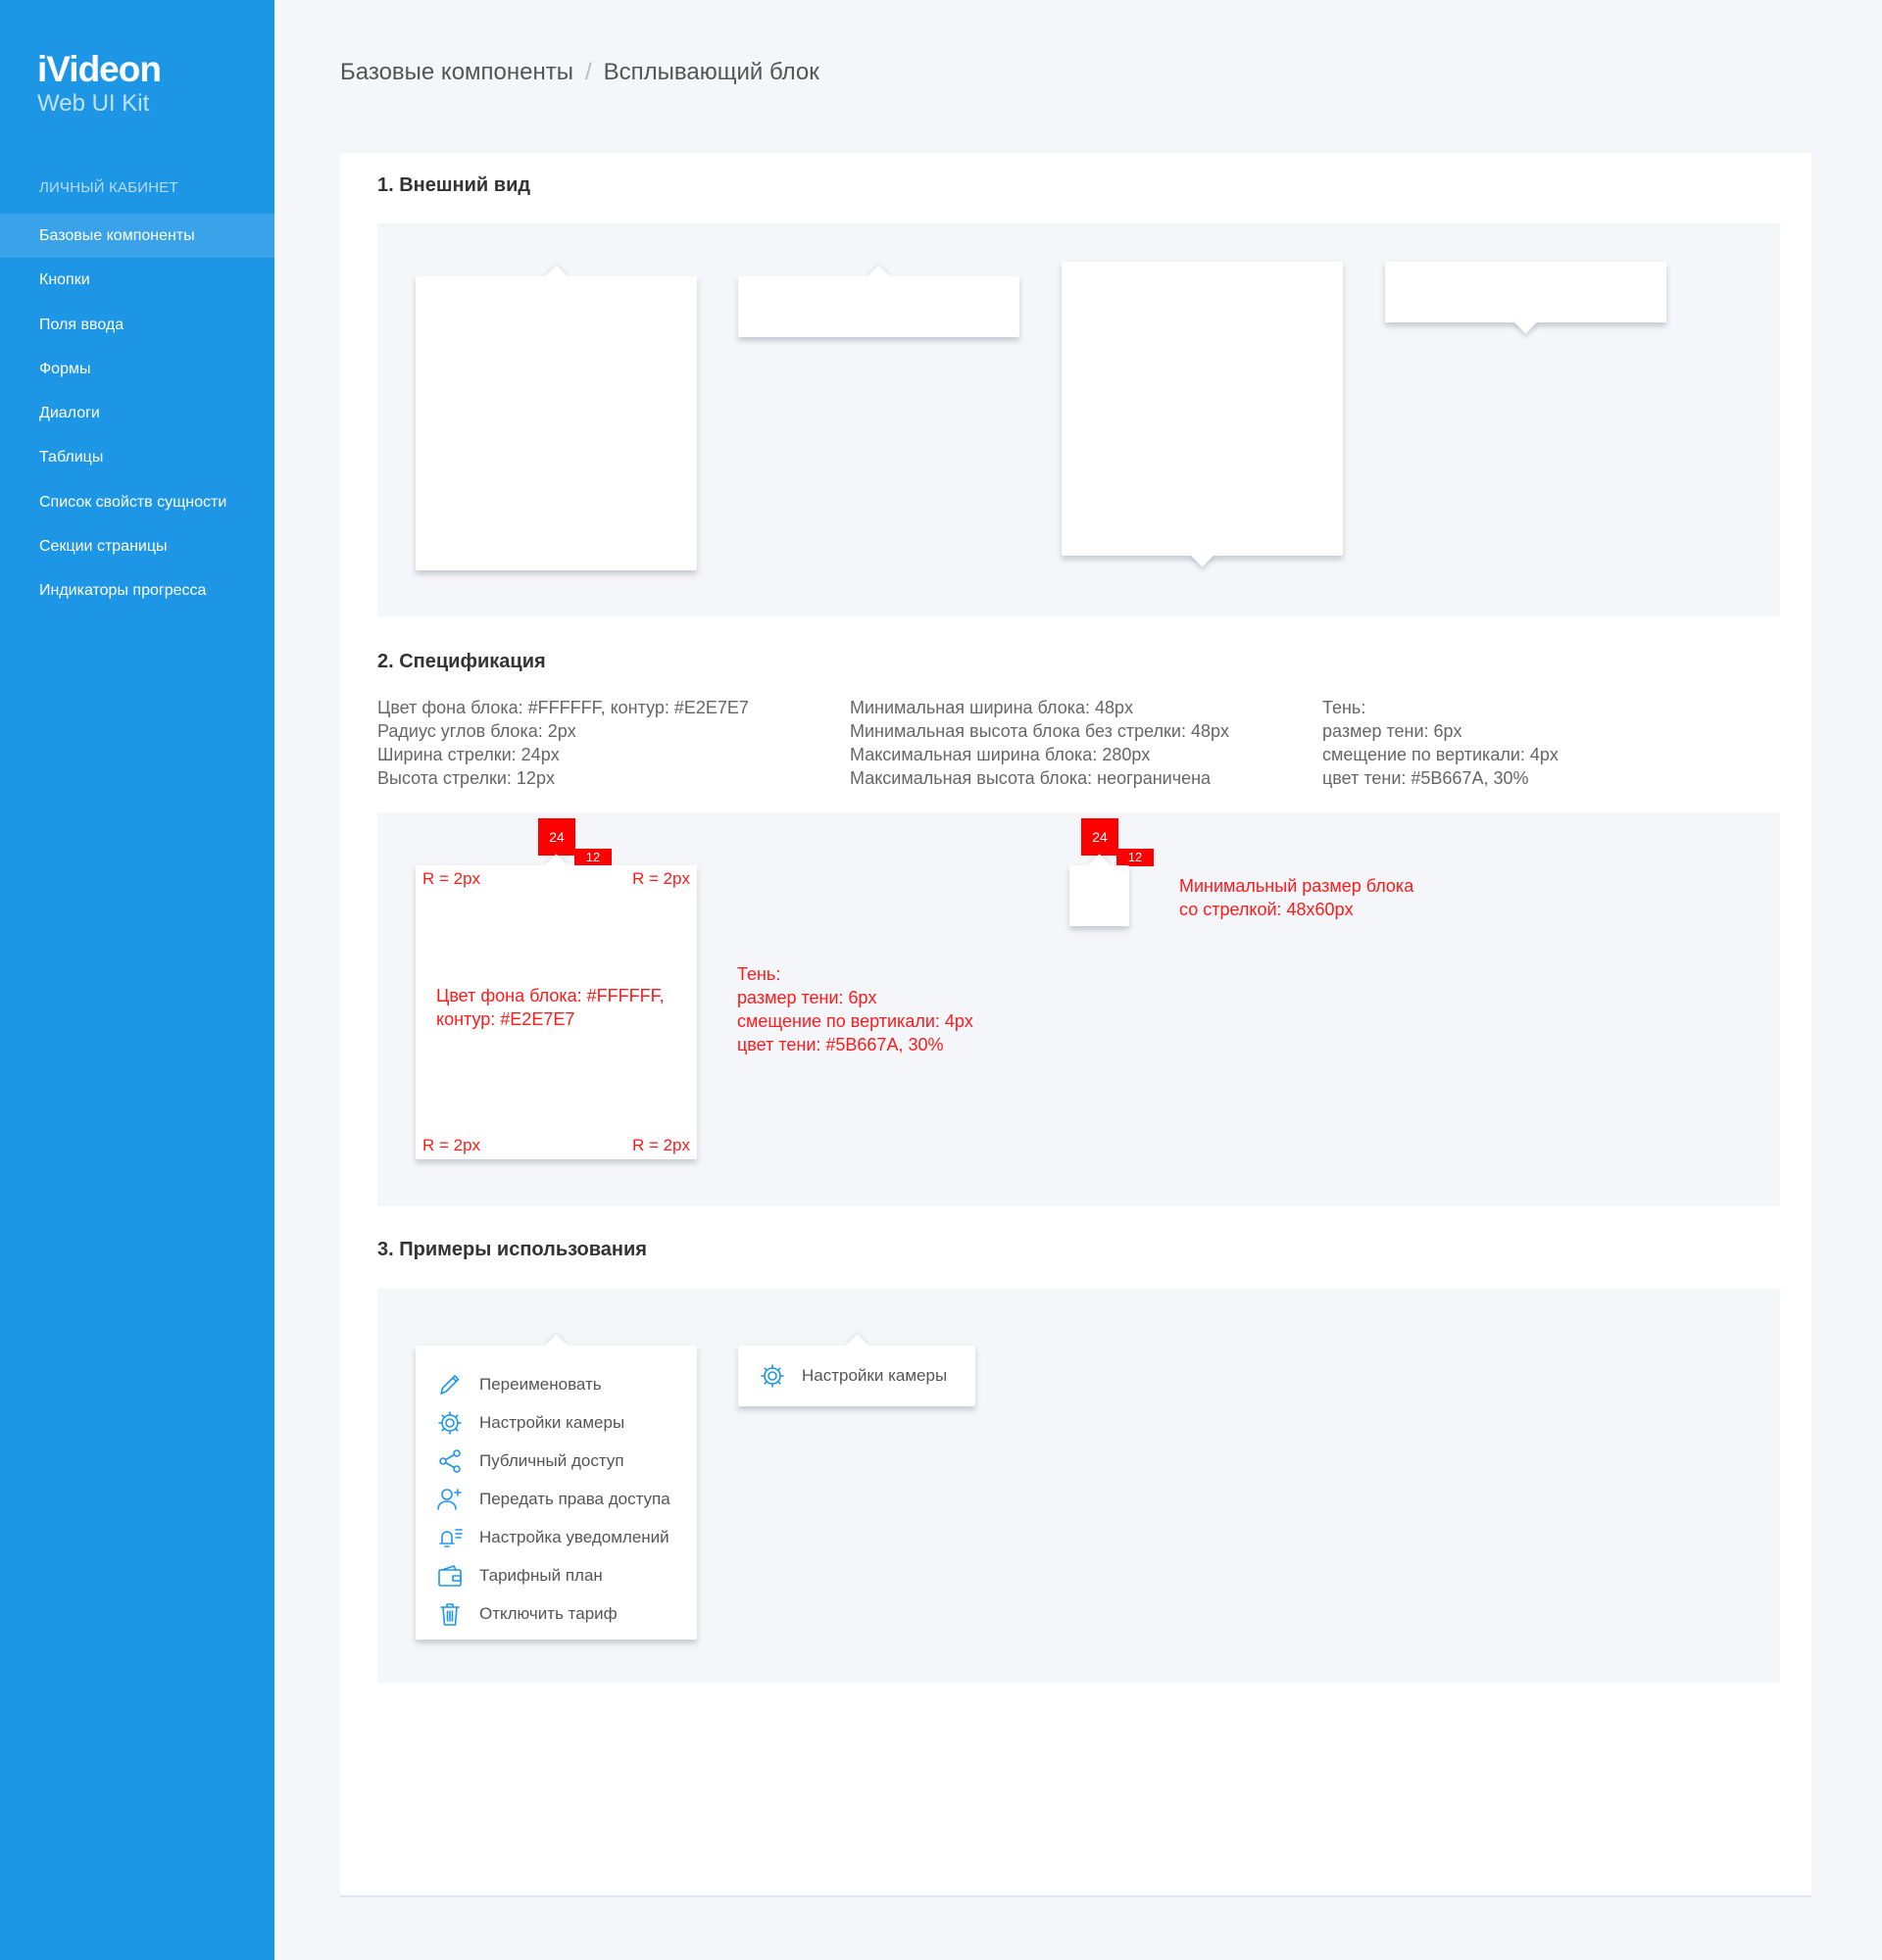 The width and height of the screenshot is (1882, 1960). What do you see at coordinates (1266, 909) in the screenshot?
I see `min-size-annotation-line: со стрелкой: 48x60px` at bounding box center [1266, 909].